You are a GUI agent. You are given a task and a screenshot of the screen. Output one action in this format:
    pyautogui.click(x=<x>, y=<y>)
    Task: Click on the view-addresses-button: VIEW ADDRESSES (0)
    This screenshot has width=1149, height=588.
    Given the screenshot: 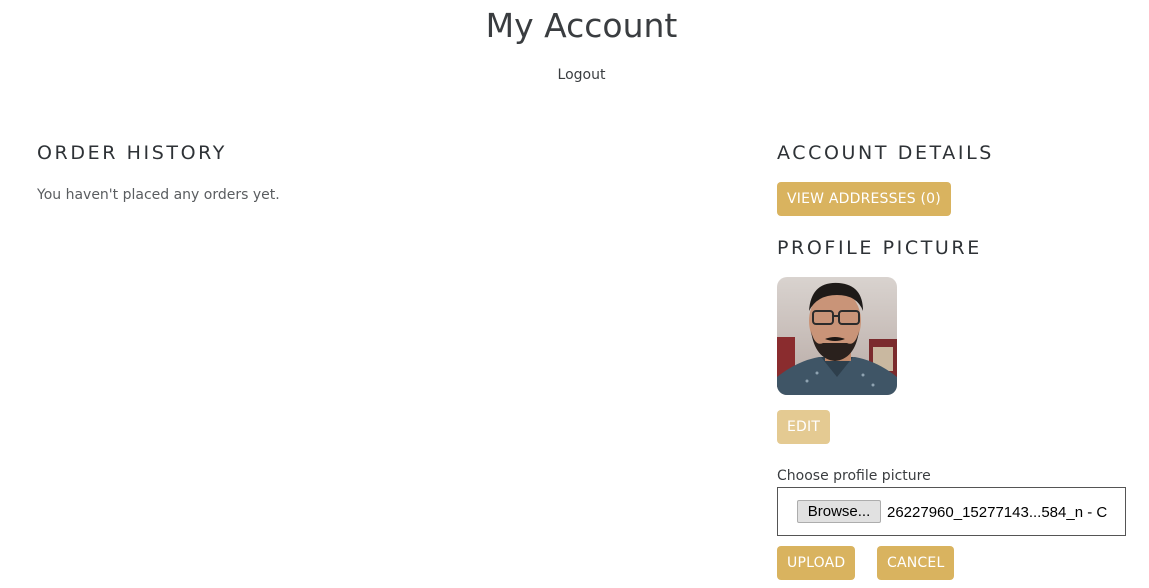 What is the action you would take?
    pyautogui.click(x=864, y=199)
    